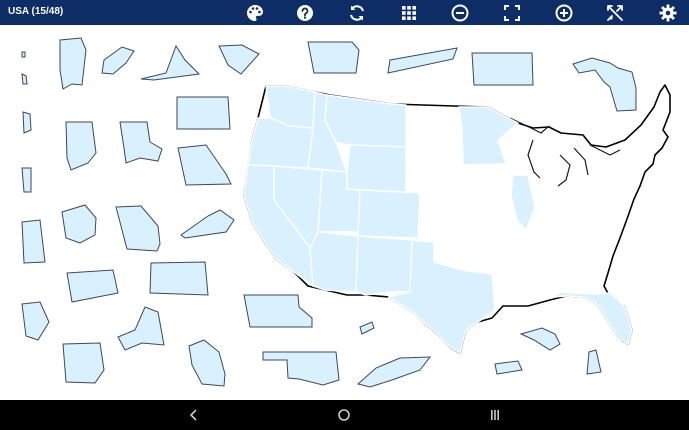  What do you see at coordinates (422, 60) in the screenshot?
I see `piece-tennessee` at bounding box center [422, 60].